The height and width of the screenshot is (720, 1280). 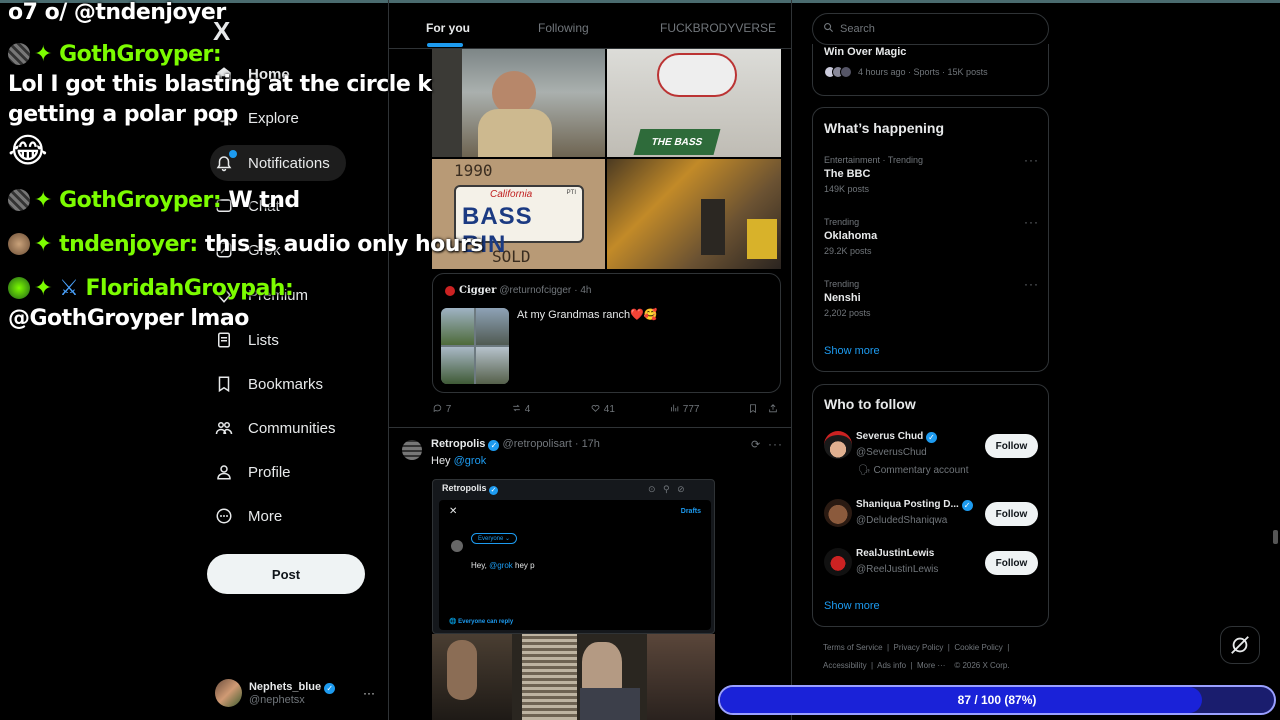 I want to click on repost-count: 4, so click(x=527, y=409).